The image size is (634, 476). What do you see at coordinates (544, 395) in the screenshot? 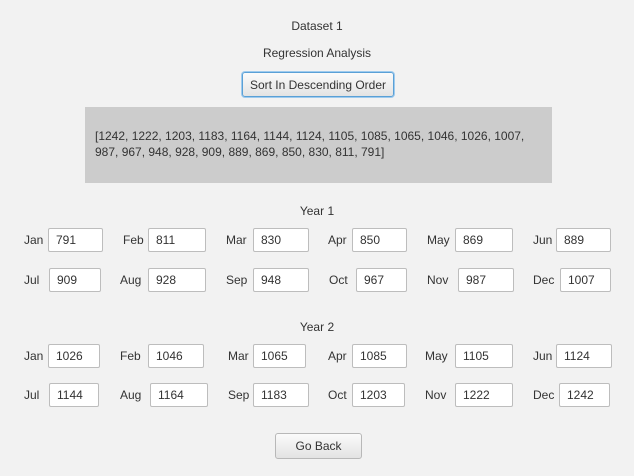
I see `year-2-dec-label: Dec` at bounding box center [544, 395].